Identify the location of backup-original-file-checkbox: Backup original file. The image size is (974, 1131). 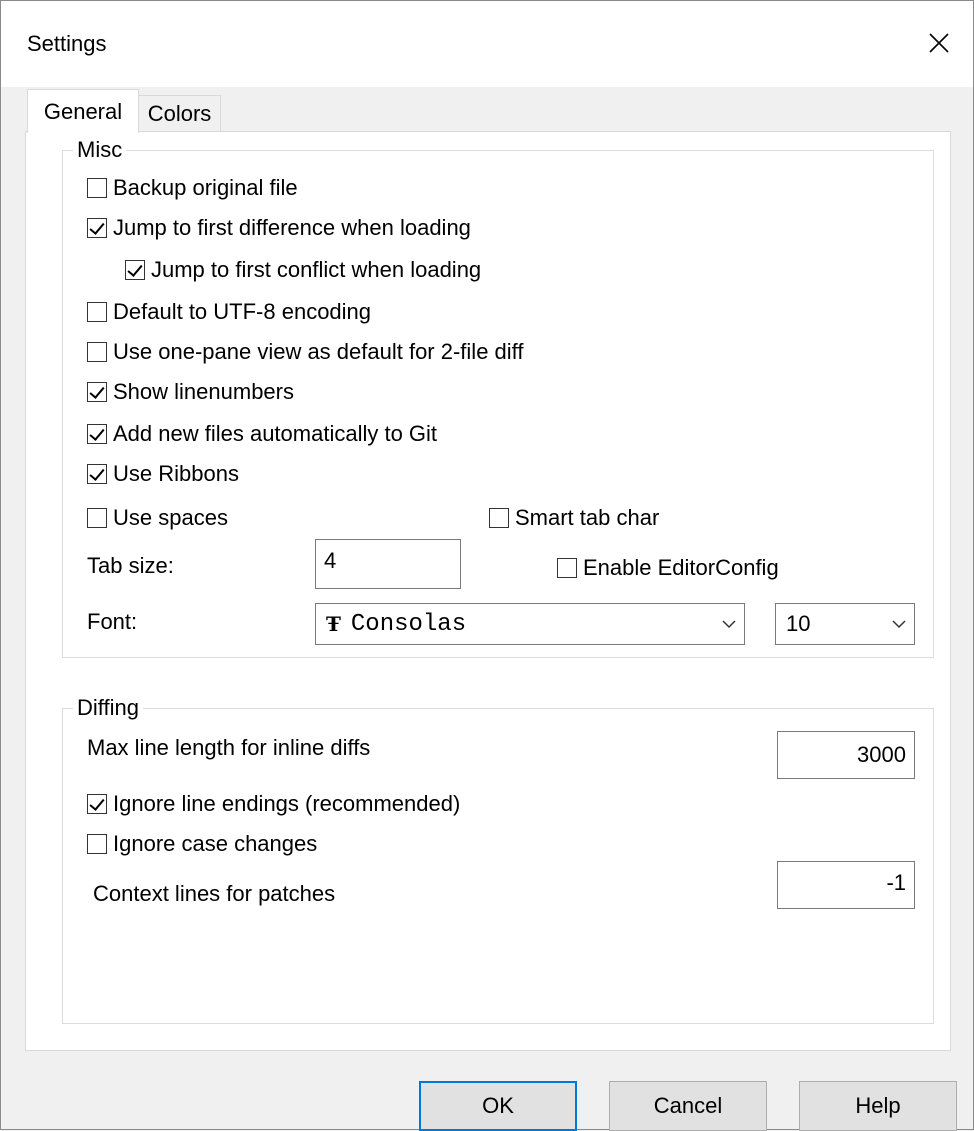
(192, 188).